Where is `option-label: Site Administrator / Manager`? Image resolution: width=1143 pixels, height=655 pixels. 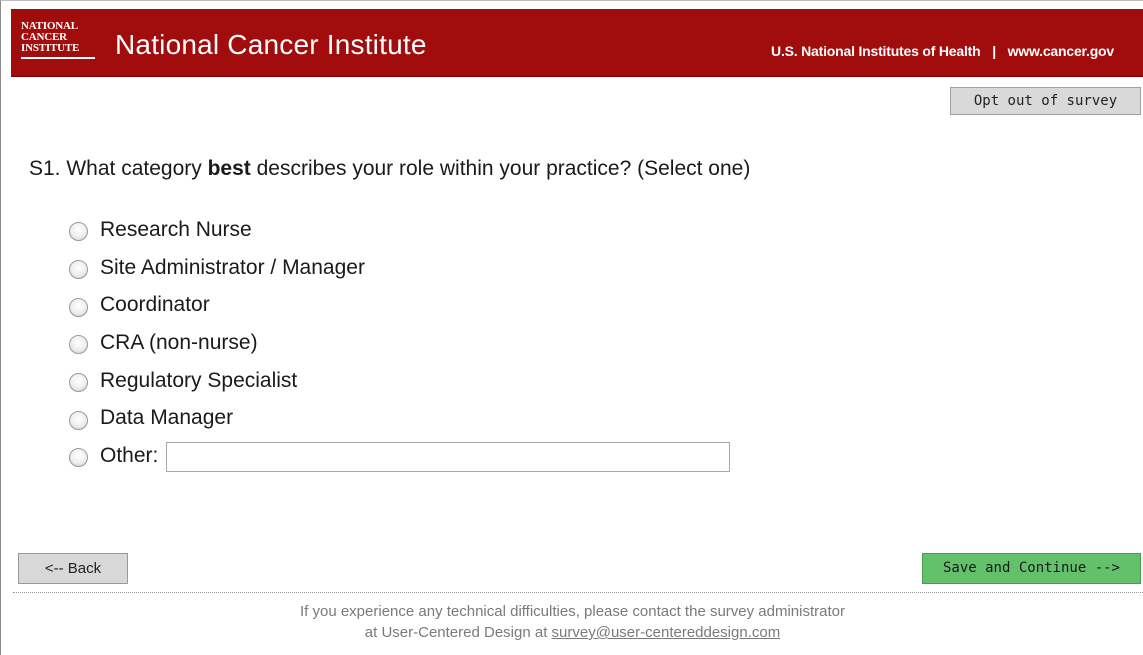
option-label: Site Administrator / Manager is located at coordinates (232, 267).